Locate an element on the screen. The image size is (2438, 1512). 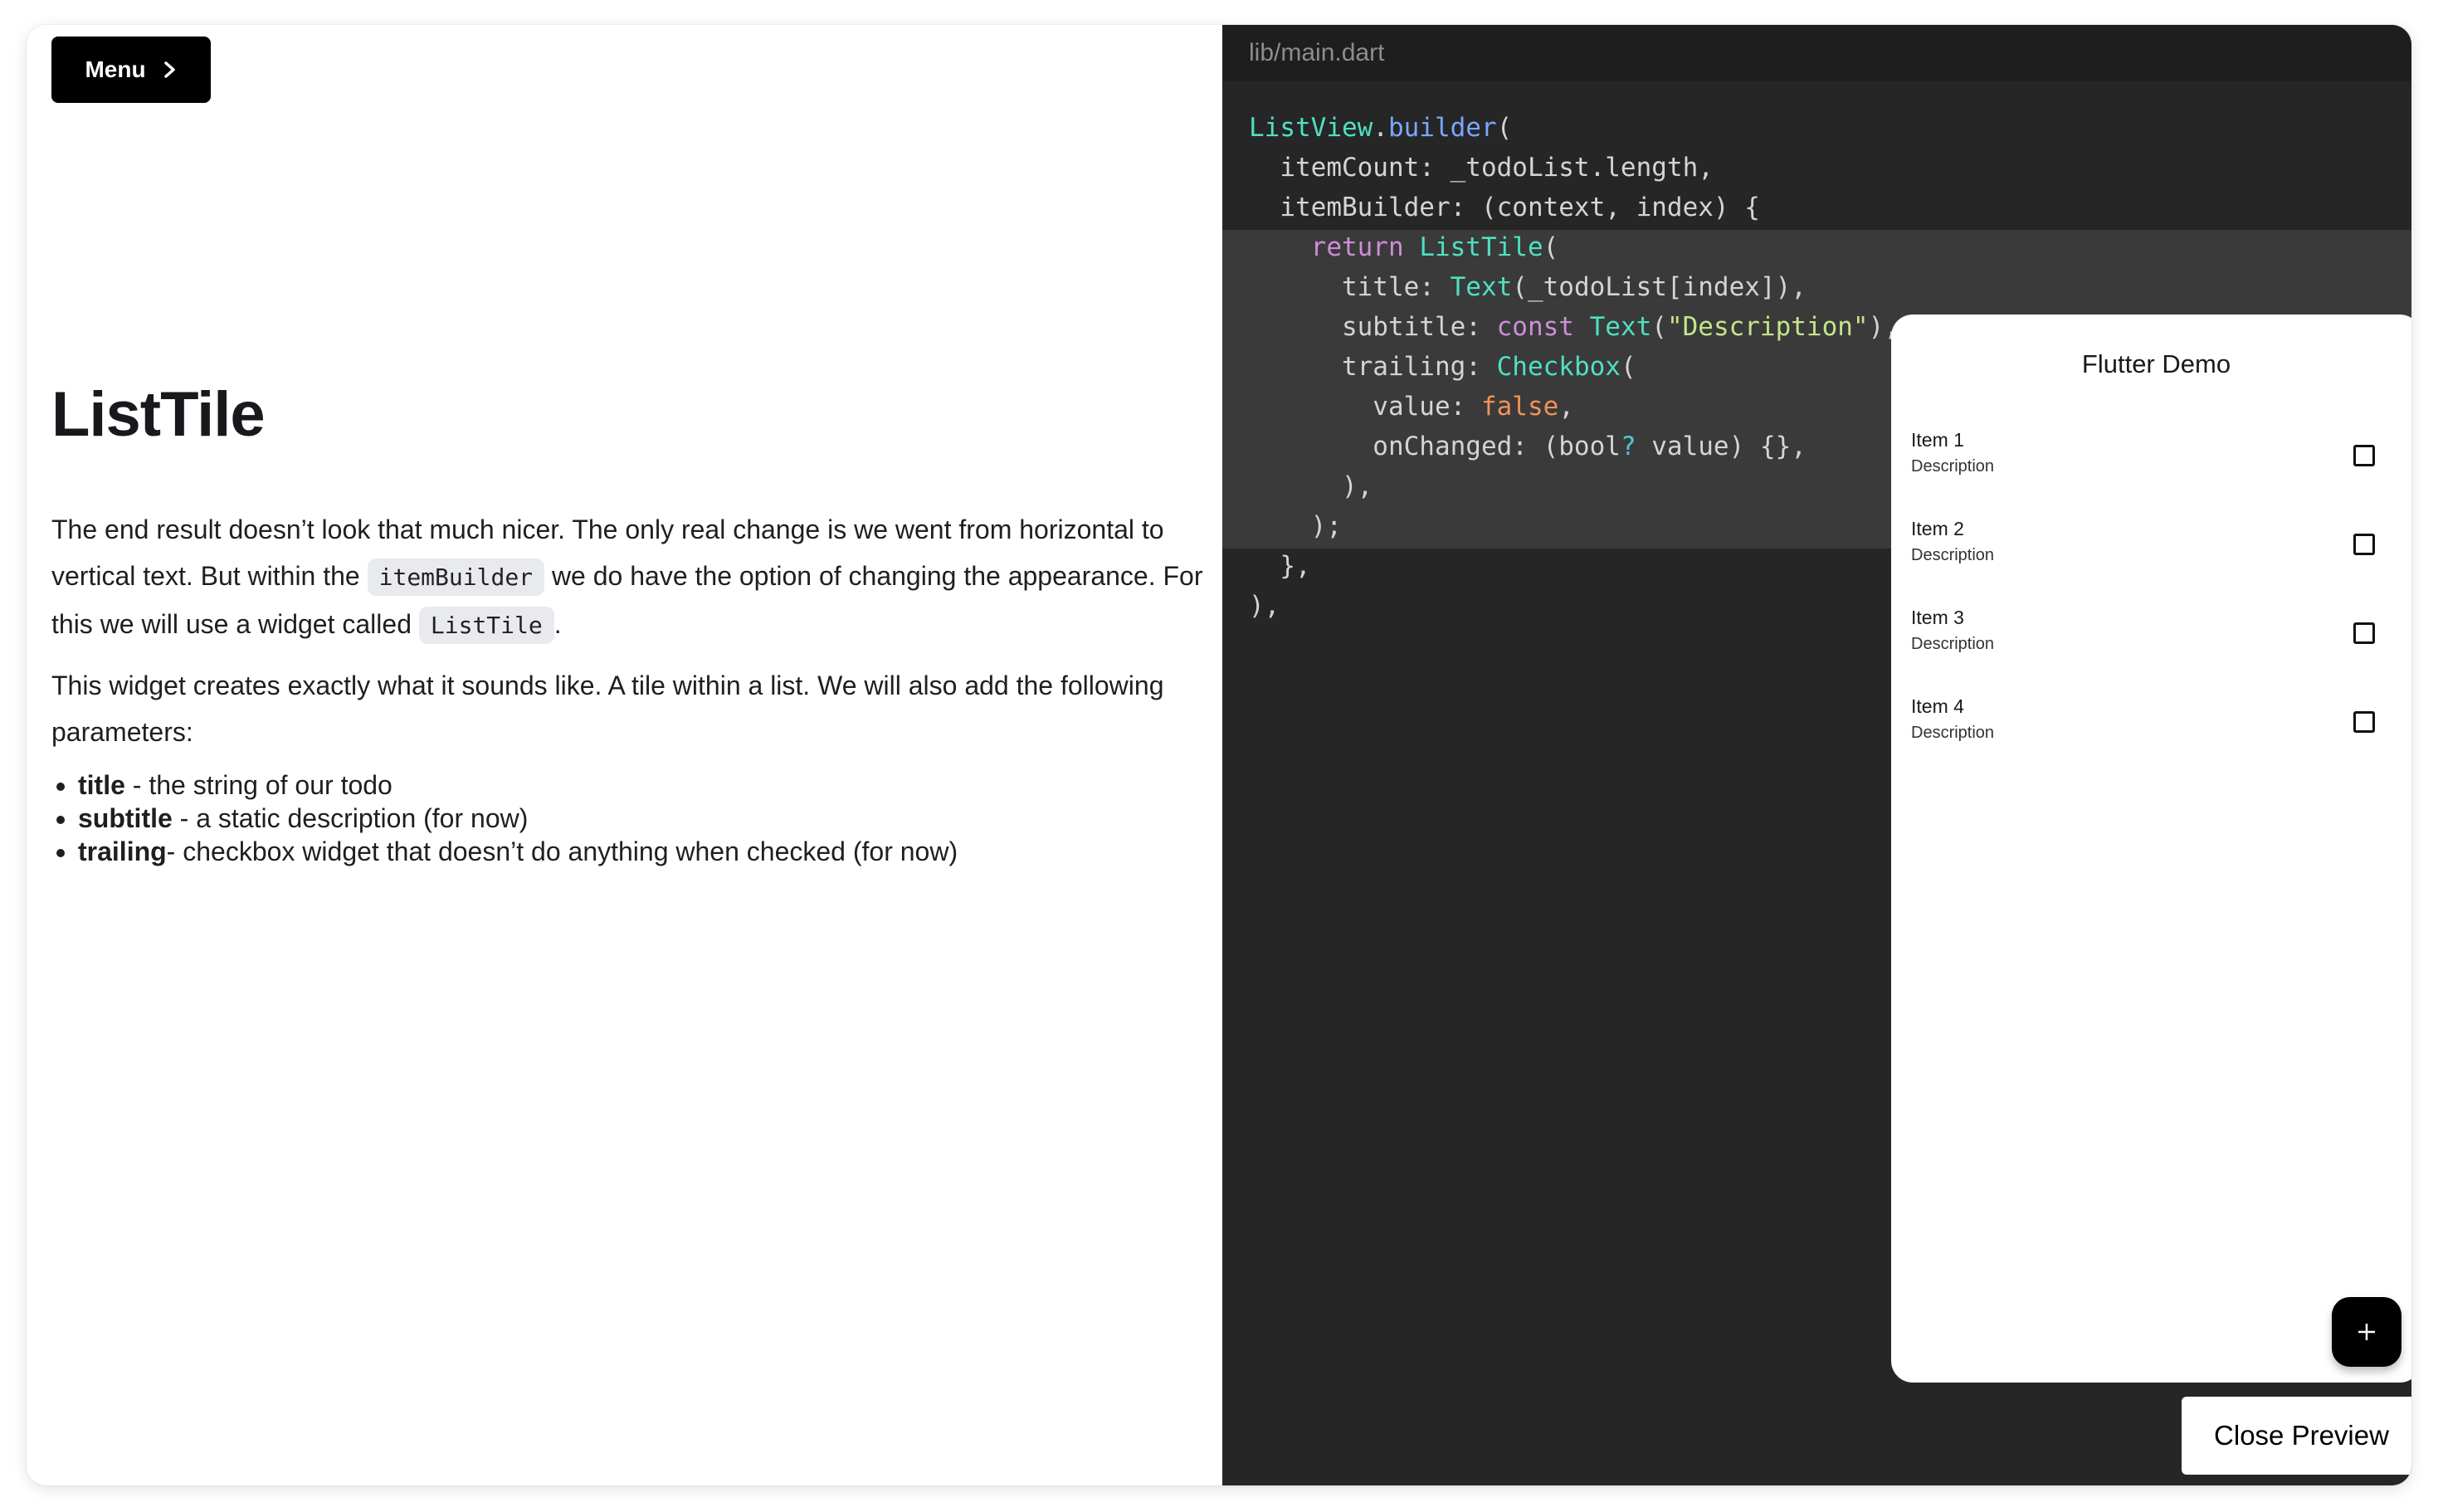
code-token: itemBuilder: (context, index) { is located at coordinates (1505, 208).